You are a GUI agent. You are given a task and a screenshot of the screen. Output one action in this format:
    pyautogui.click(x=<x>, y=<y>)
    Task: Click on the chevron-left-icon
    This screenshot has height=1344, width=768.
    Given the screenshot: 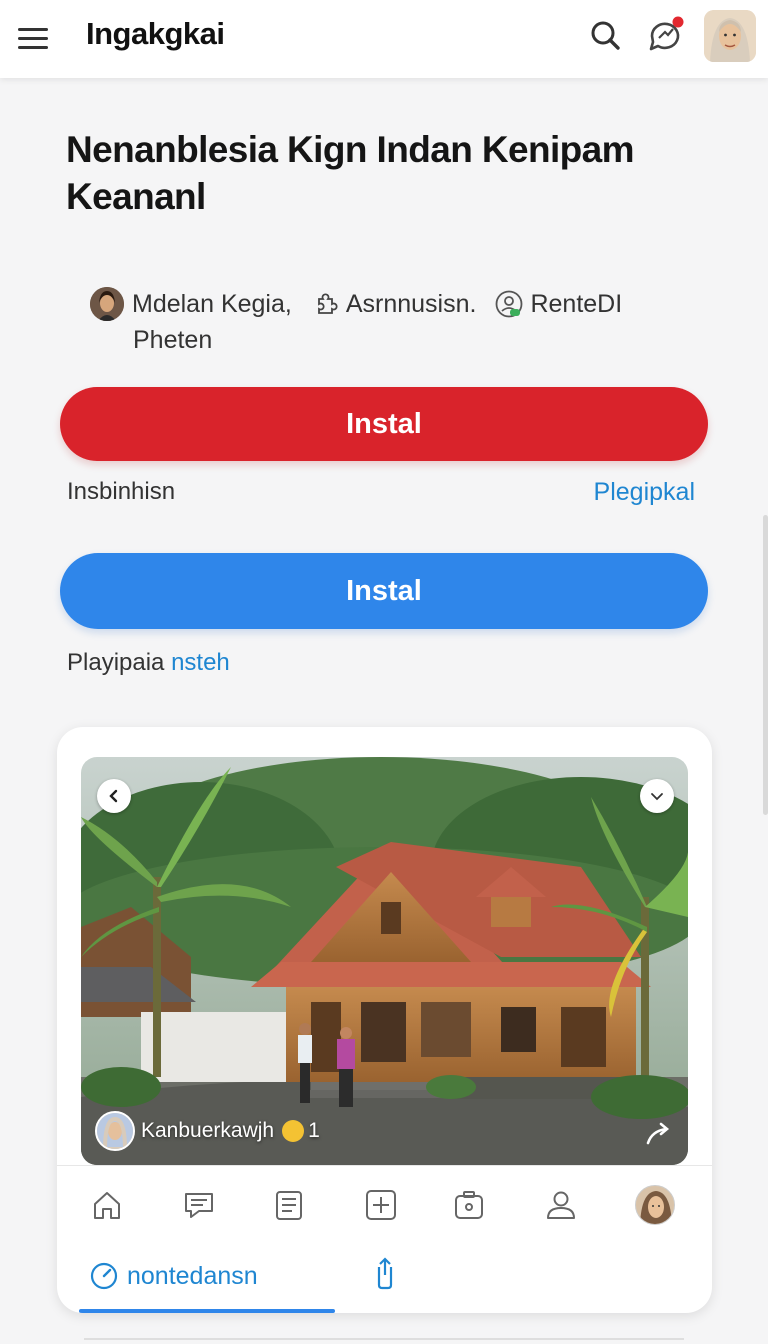 What is the action you would take?
    pyautogui.click(x=114, y=796)
    